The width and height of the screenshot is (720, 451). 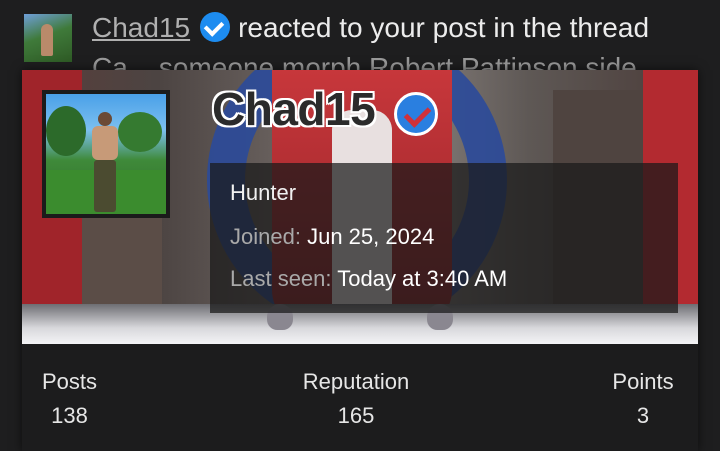 I want to click on user-title: Hunter, so click(x=263, y=192).